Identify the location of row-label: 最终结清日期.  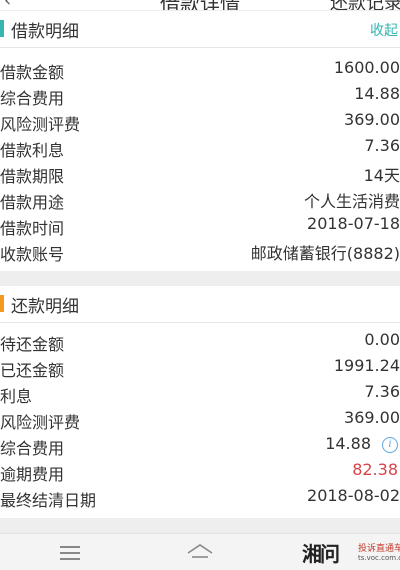
(48, 500).